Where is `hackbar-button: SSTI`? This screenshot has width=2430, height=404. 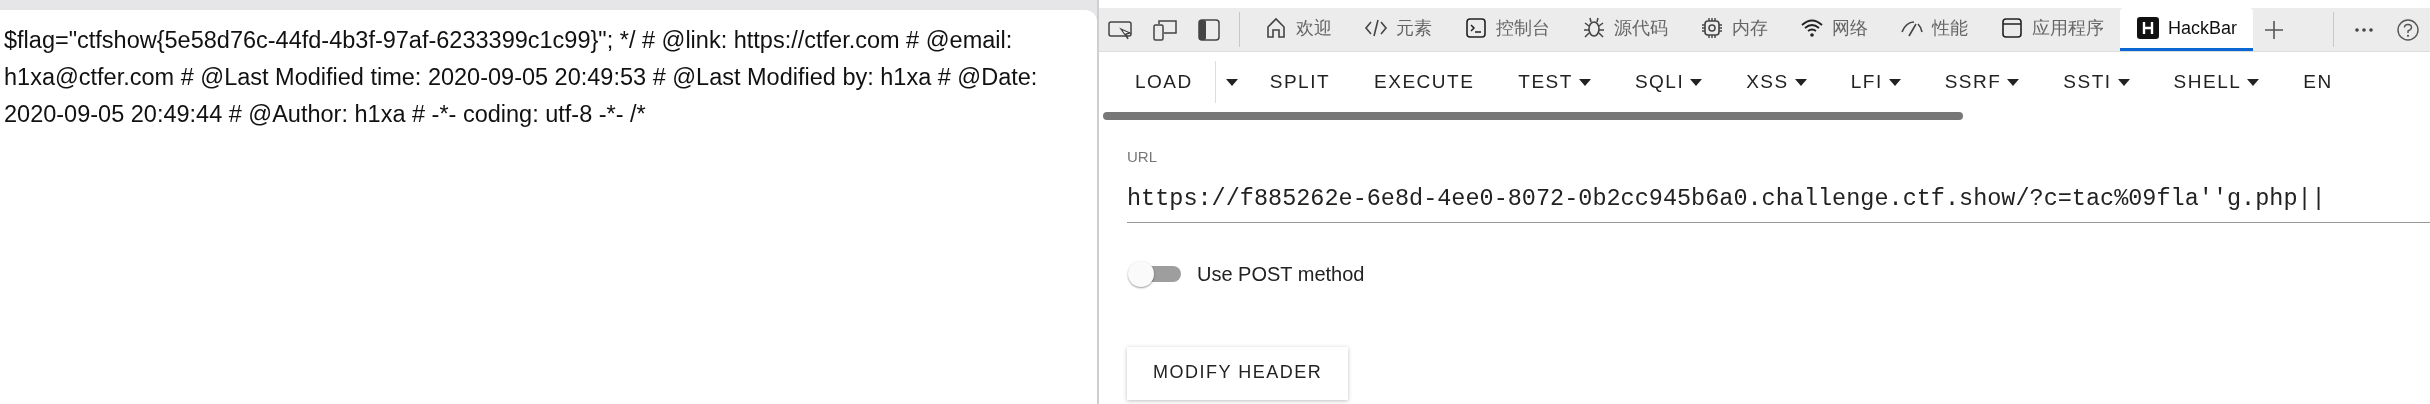
hackbar-button: SSTI is located at coordinates (2096, 82).